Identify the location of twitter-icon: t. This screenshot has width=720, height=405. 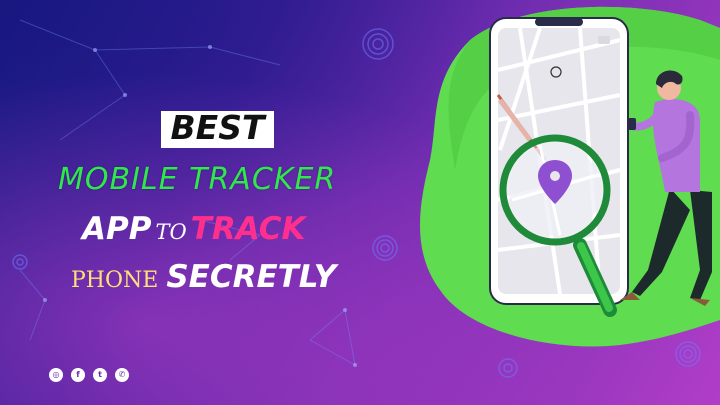
(100, 375).